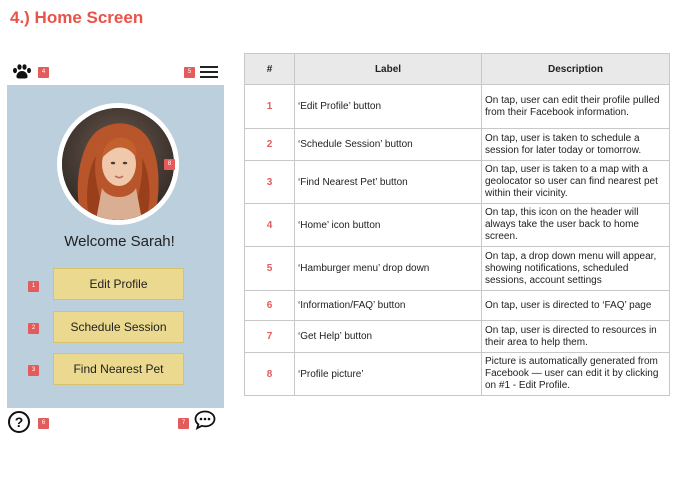 The image size is (691, 478). What do you see at coordinates (189, 72) in the screenshot?
I see `annotation-badge: 5` at bounding box center [189, 72].